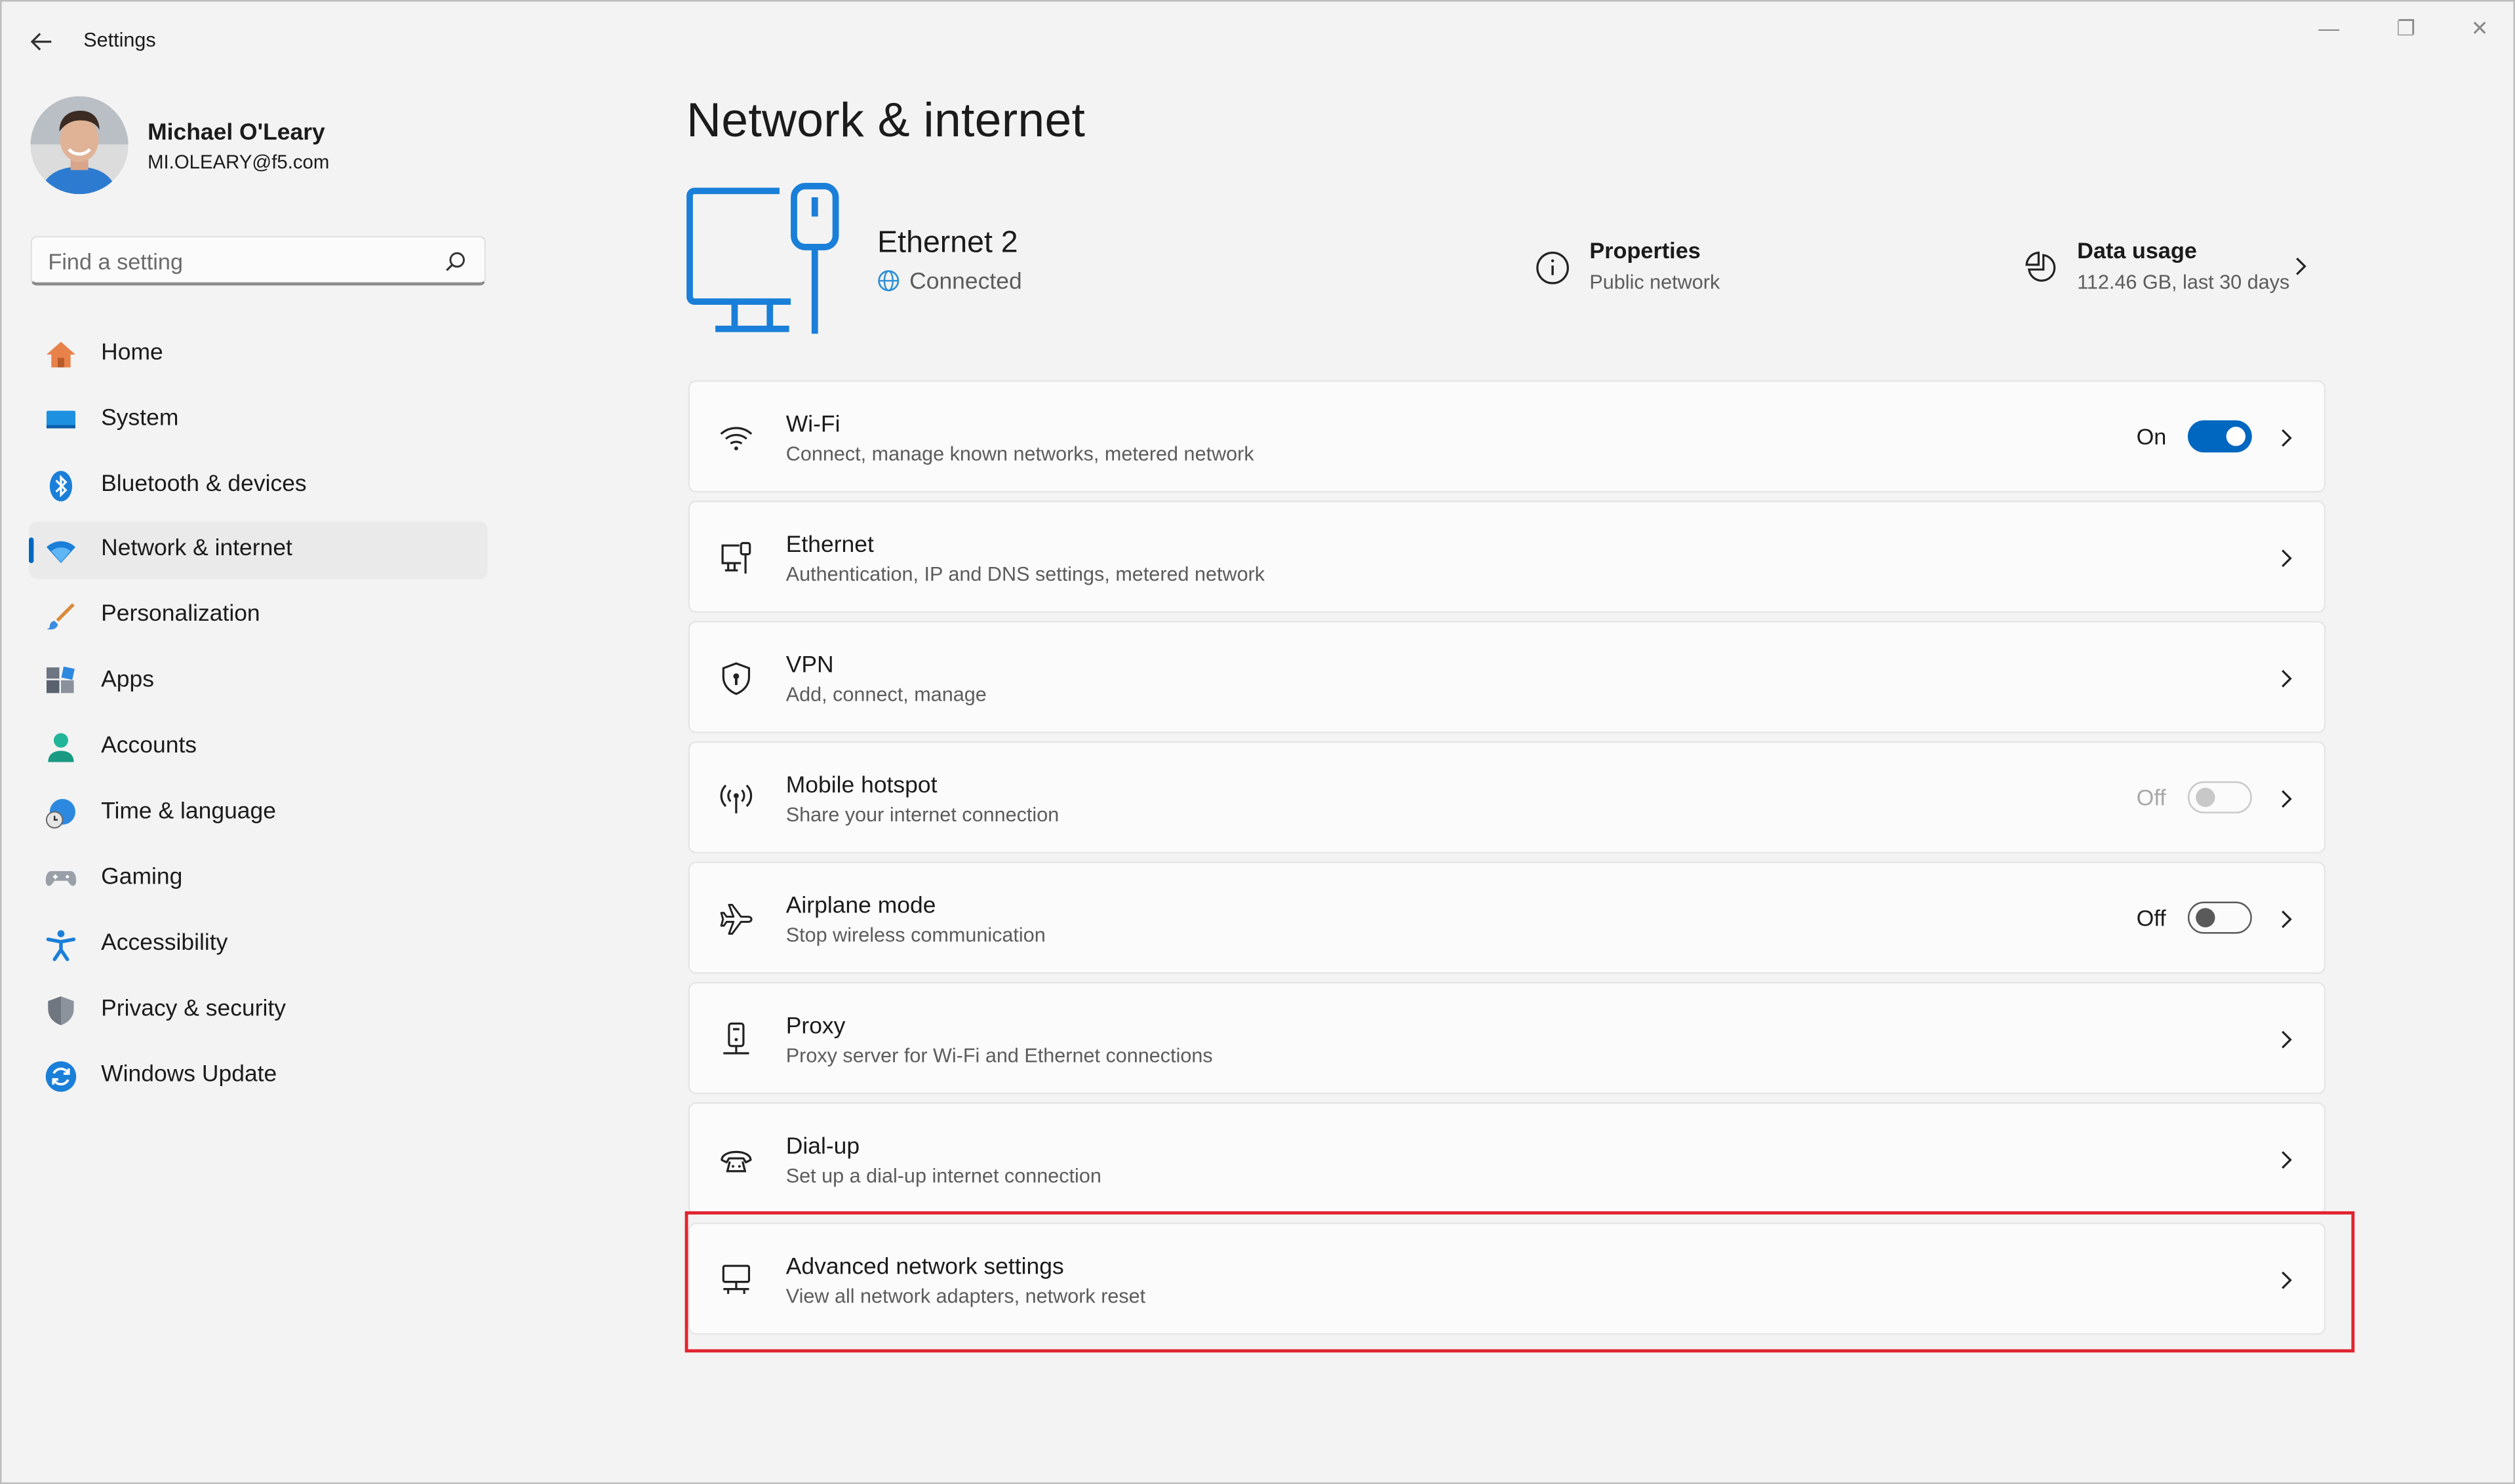  I want to click on globe-icon, so click(888, 280).